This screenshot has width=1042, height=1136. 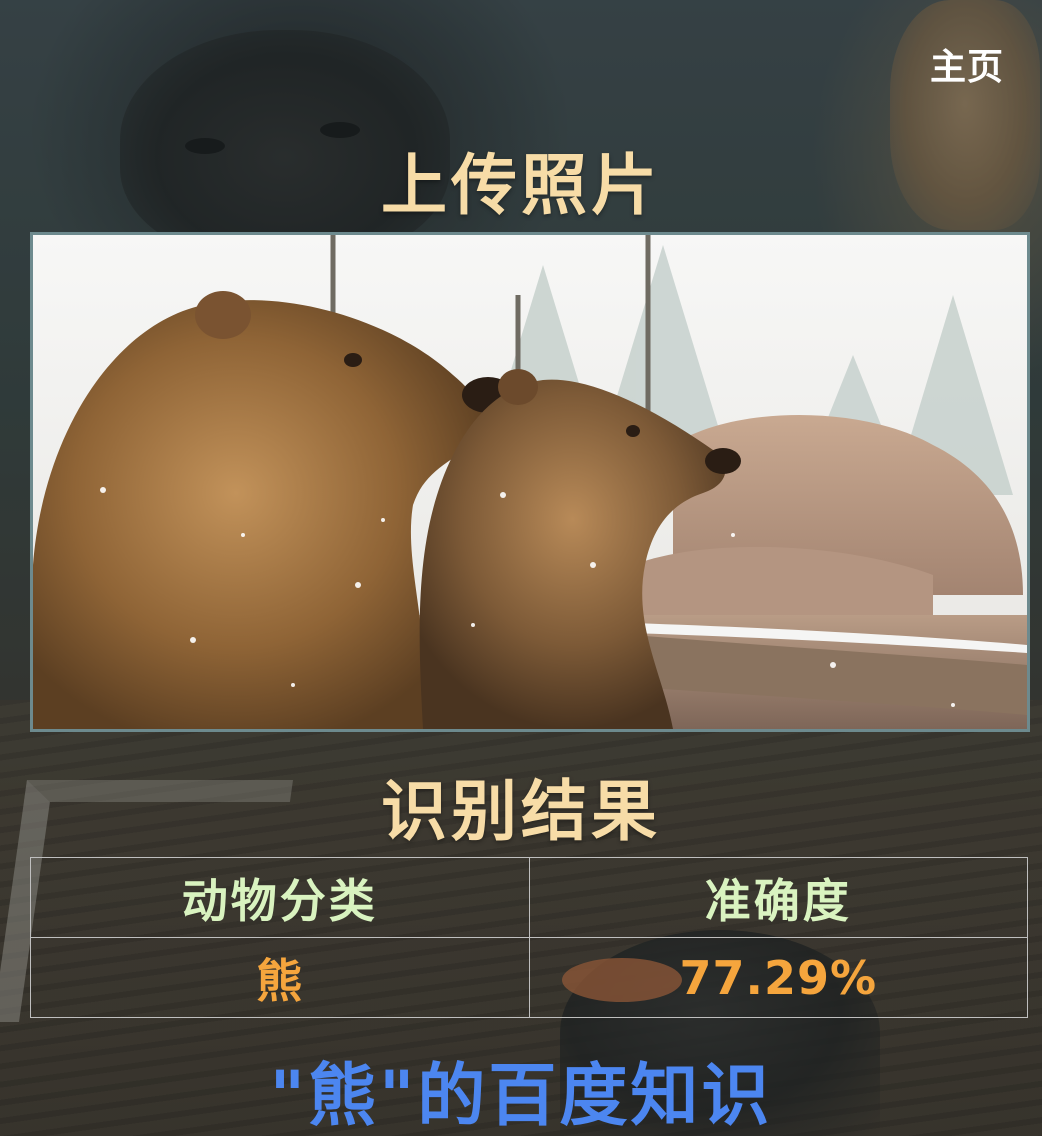 What do you see at coordinates (521, 1088) in the screenshot?
I see `baike-knowledge-link: "熊"的百度知识` at bounding box center [521, 1088].